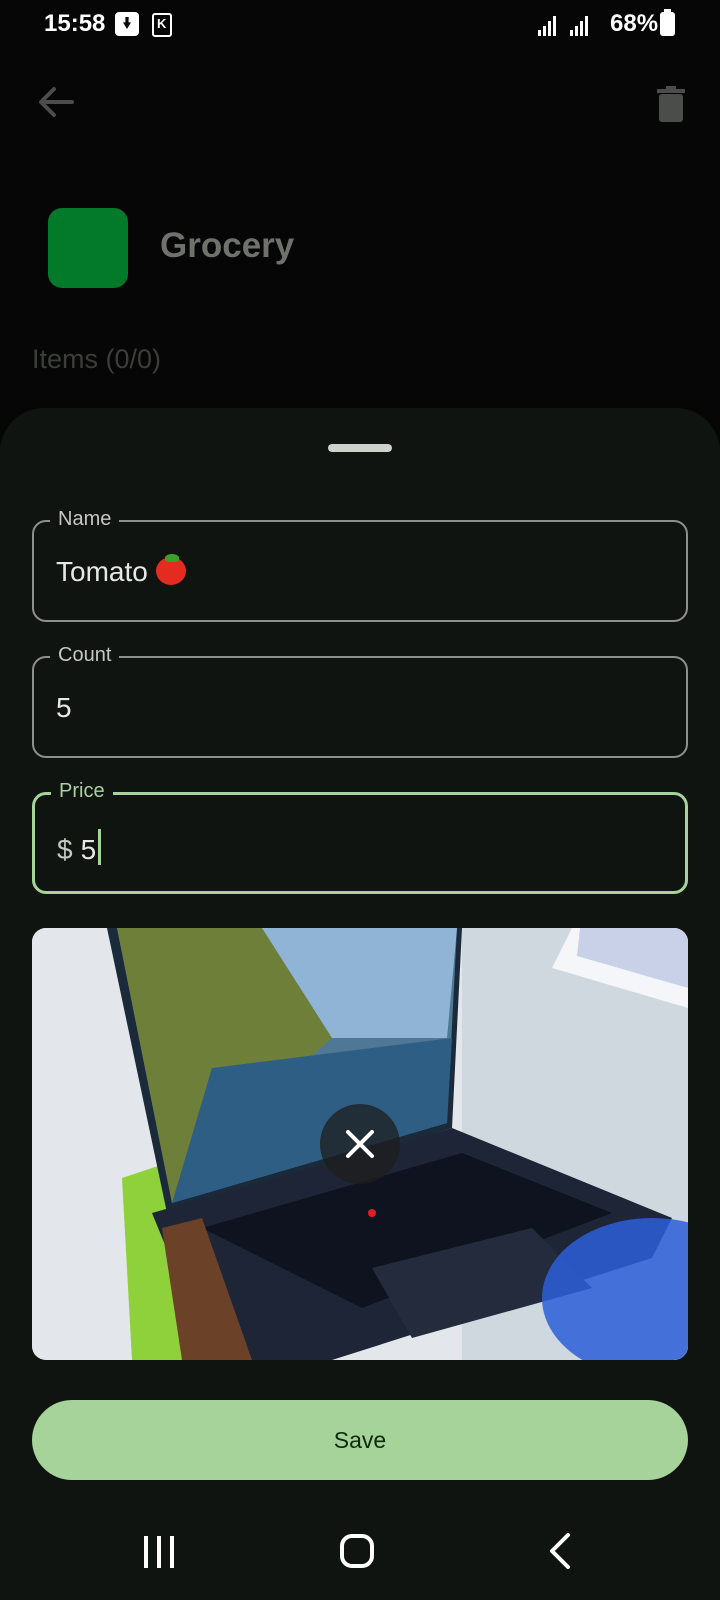 This screenshot has height=1600, width=720. Describe the element at coordinates (88, 849) in the screenshot. I see `price-text: 5` at that location.